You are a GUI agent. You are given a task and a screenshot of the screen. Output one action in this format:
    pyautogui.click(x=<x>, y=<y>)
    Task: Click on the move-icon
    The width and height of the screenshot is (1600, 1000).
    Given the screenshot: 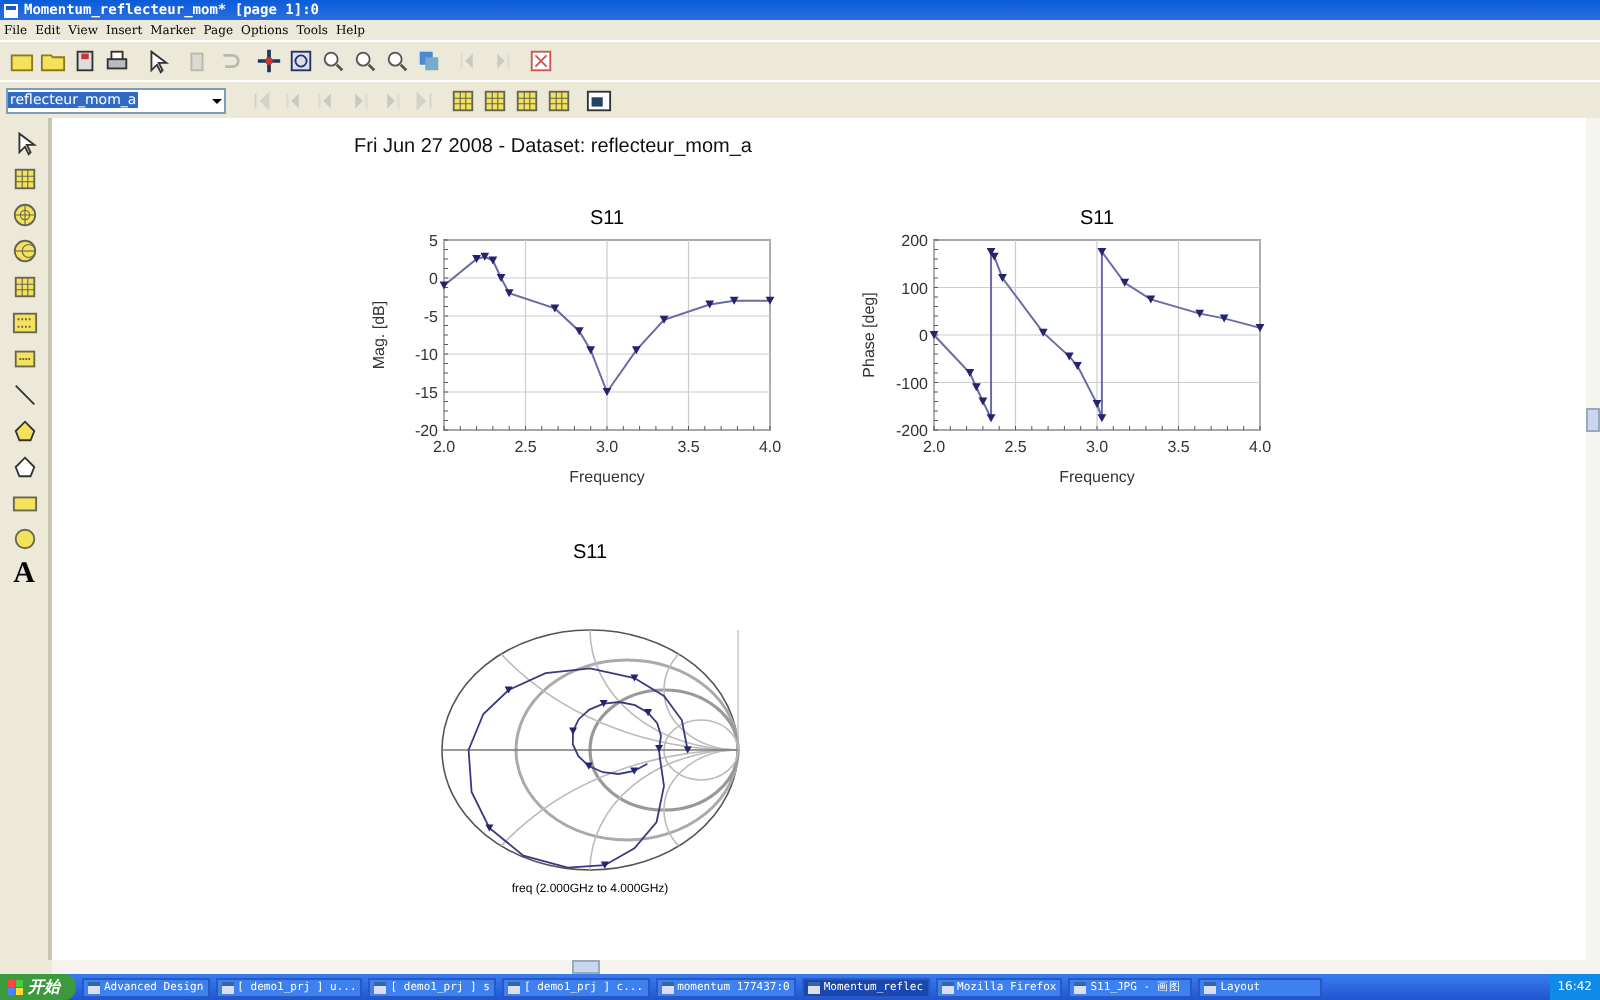 What is the action you would take?
    pyautogui.click(x=269, y=61)
    